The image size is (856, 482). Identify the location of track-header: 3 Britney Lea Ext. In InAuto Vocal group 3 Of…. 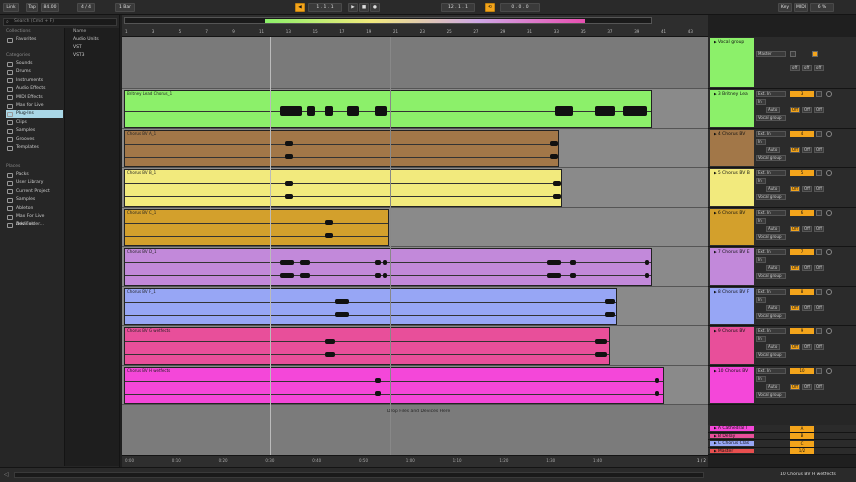
(782, 109).